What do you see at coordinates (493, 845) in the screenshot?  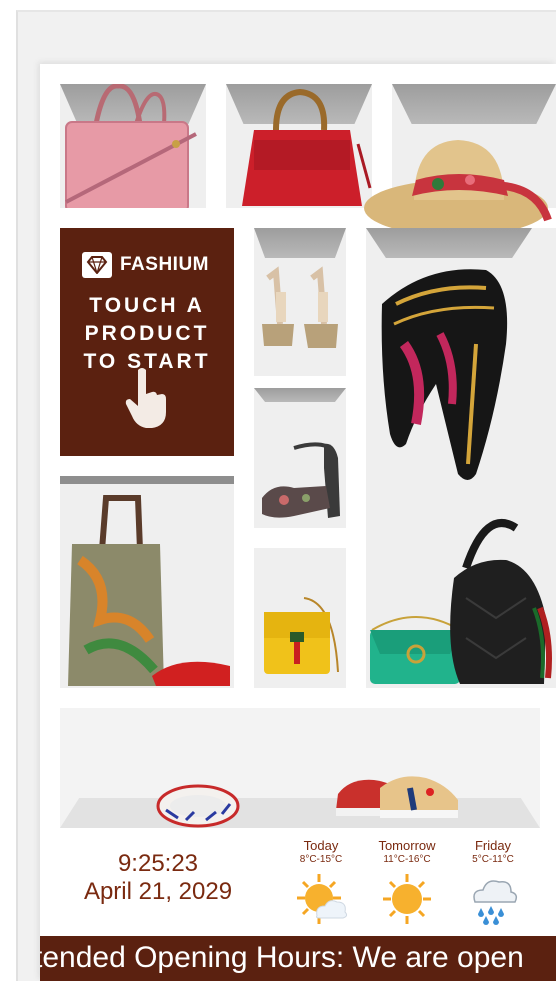 I see `weather-day-label: Friday` at bounding box center [493, 845].